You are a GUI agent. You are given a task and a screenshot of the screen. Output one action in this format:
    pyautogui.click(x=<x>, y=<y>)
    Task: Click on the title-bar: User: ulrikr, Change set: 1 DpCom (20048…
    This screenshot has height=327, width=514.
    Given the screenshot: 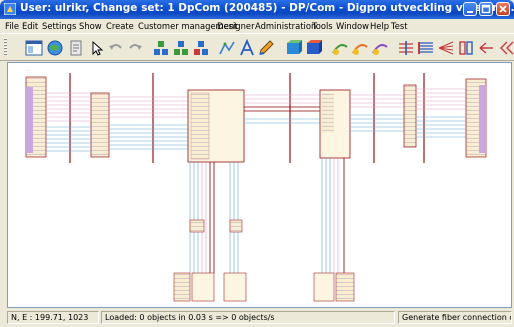 What is the action you would take?
    pyautogui.click(x=257, y=9)
    